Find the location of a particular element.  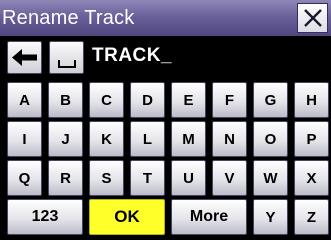

key-g: G is located at coordinates (270, 100).